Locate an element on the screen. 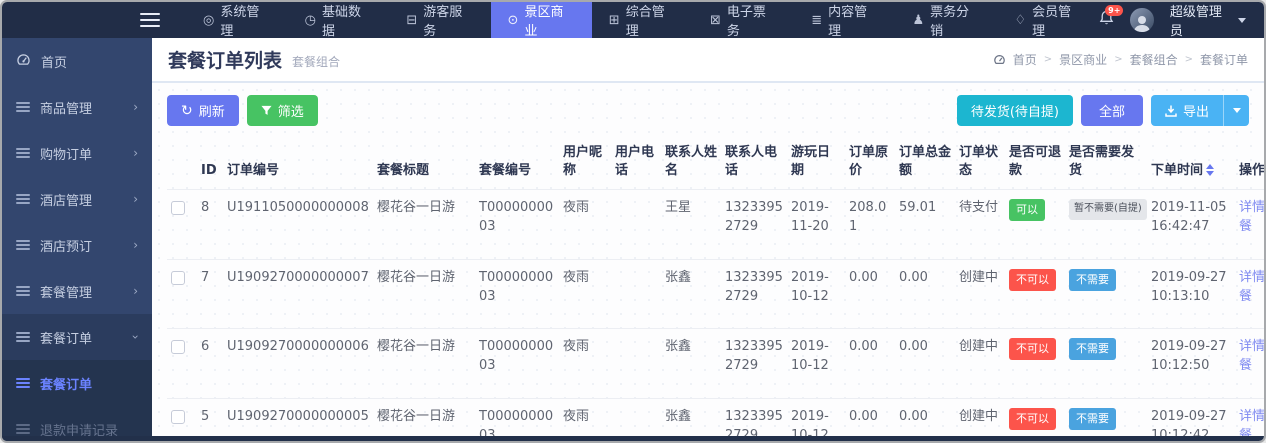 This screenshot has width=1266, height=443. sidebar-item-shopping-orders: 购物订单 › is located at coordinates (77, 153).